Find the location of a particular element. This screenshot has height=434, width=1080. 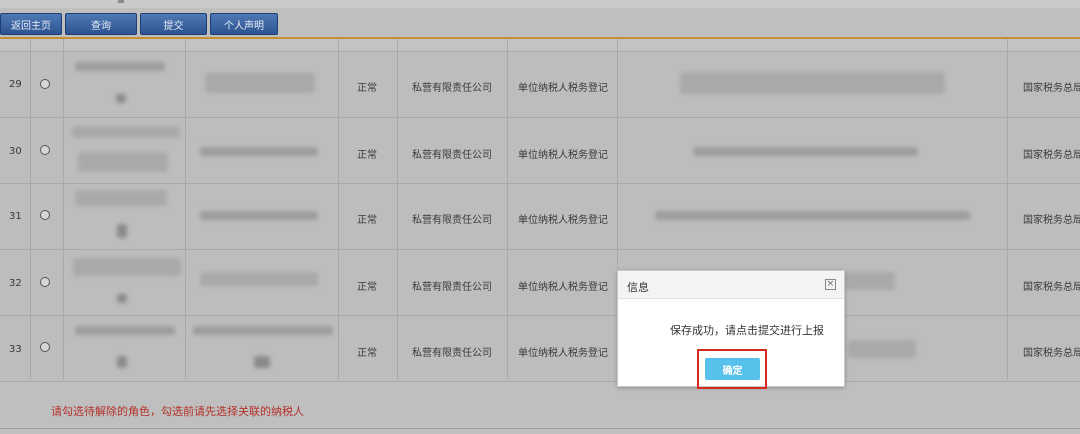

top-mark is located at coordinates (121, 1).